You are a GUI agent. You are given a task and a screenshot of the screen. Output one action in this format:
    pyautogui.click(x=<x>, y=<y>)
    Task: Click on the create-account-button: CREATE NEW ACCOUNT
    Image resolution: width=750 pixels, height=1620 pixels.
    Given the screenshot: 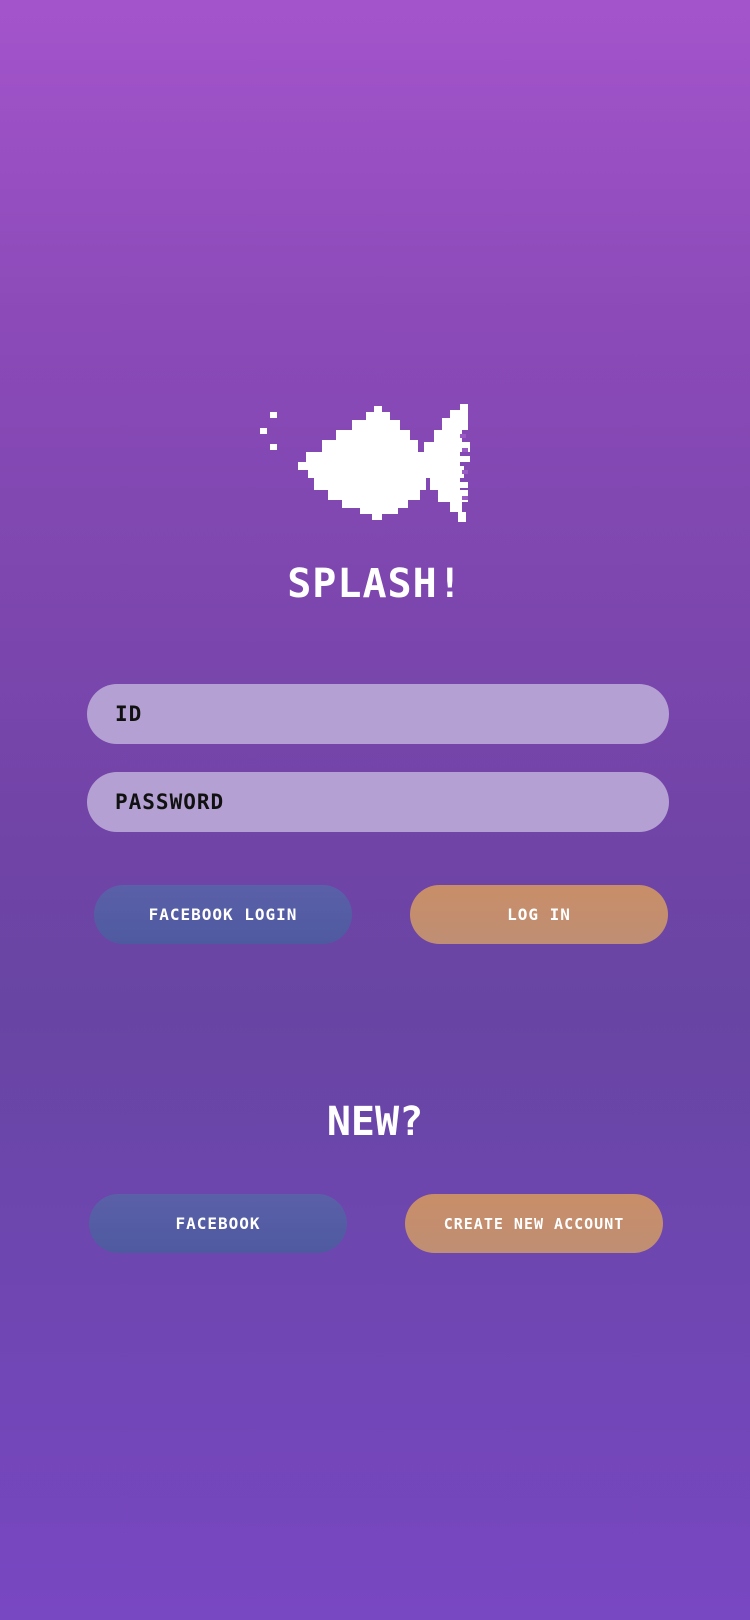 What is the action you would take?
    pyautogui.click(x=534, y=1223)
    